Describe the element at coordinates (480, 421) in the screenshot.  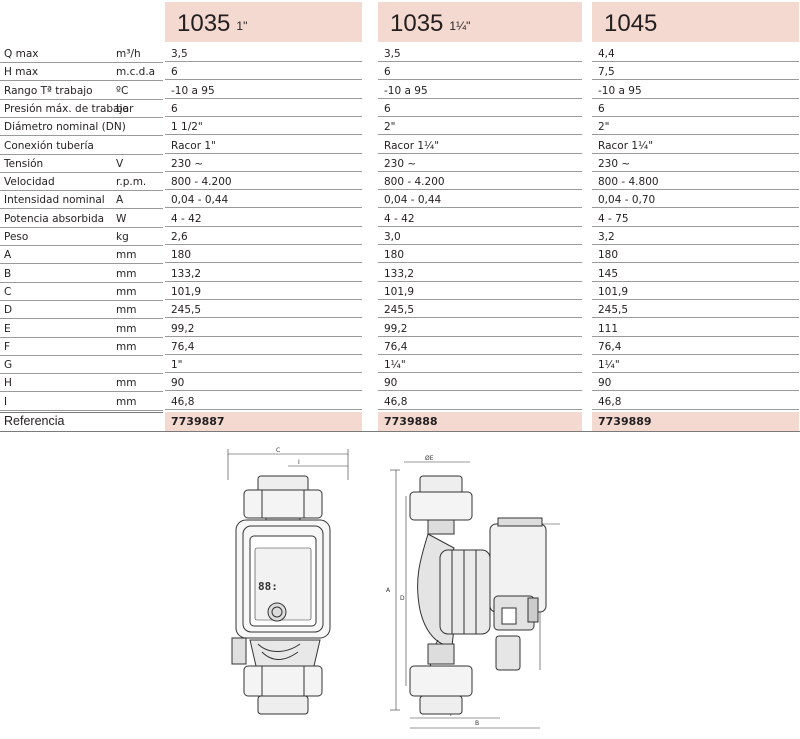
I see `reference-value: 7739888` at that location.